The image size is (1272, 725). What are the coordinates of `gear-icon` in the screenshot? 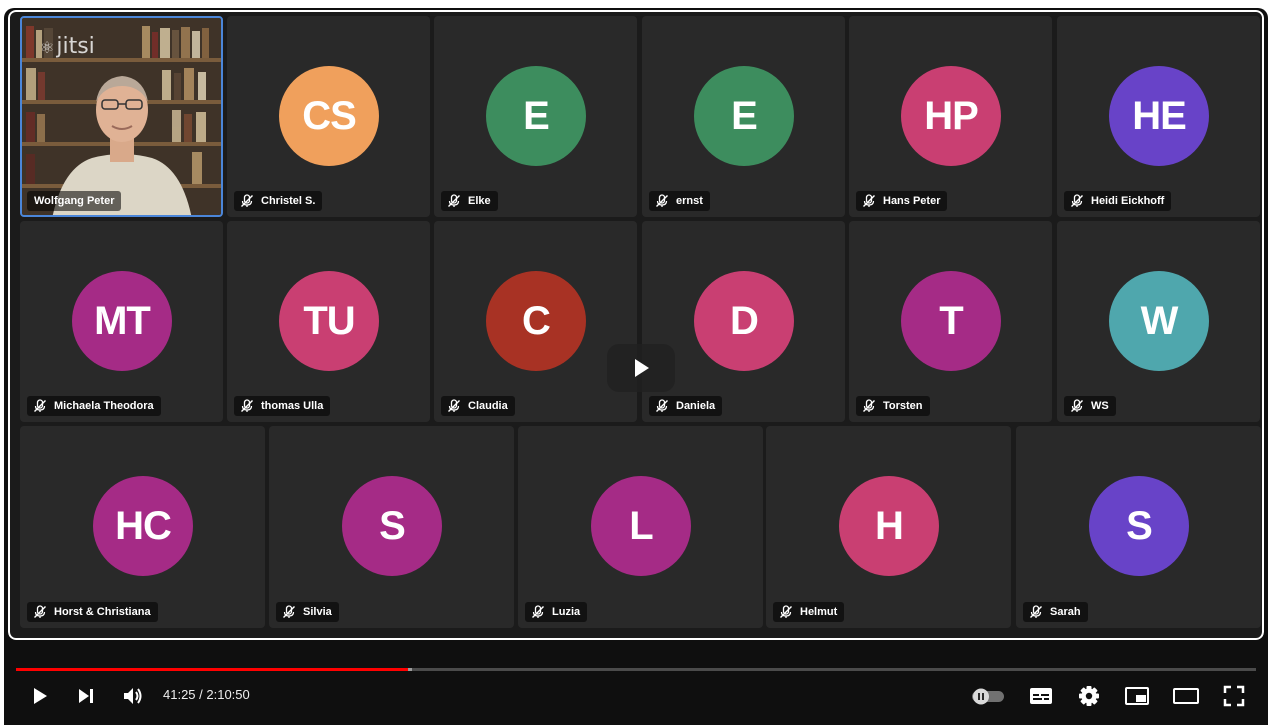 It's located at (1089, 696).